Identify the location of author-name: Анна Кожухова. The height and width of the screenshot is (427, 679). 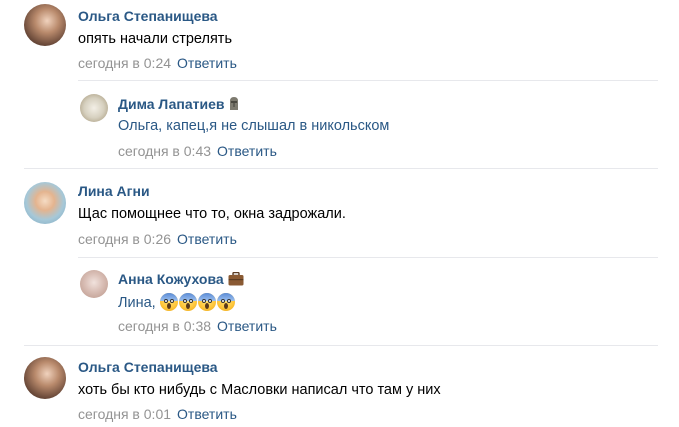
(171, 279).